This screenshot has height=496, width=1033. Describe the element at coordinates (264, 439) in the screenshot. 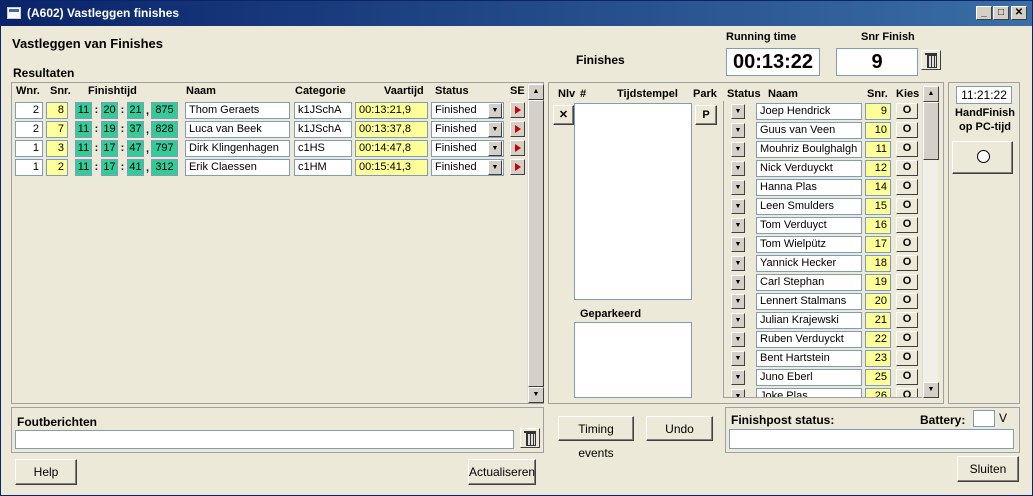

I see `foutberichten-field` at that location.